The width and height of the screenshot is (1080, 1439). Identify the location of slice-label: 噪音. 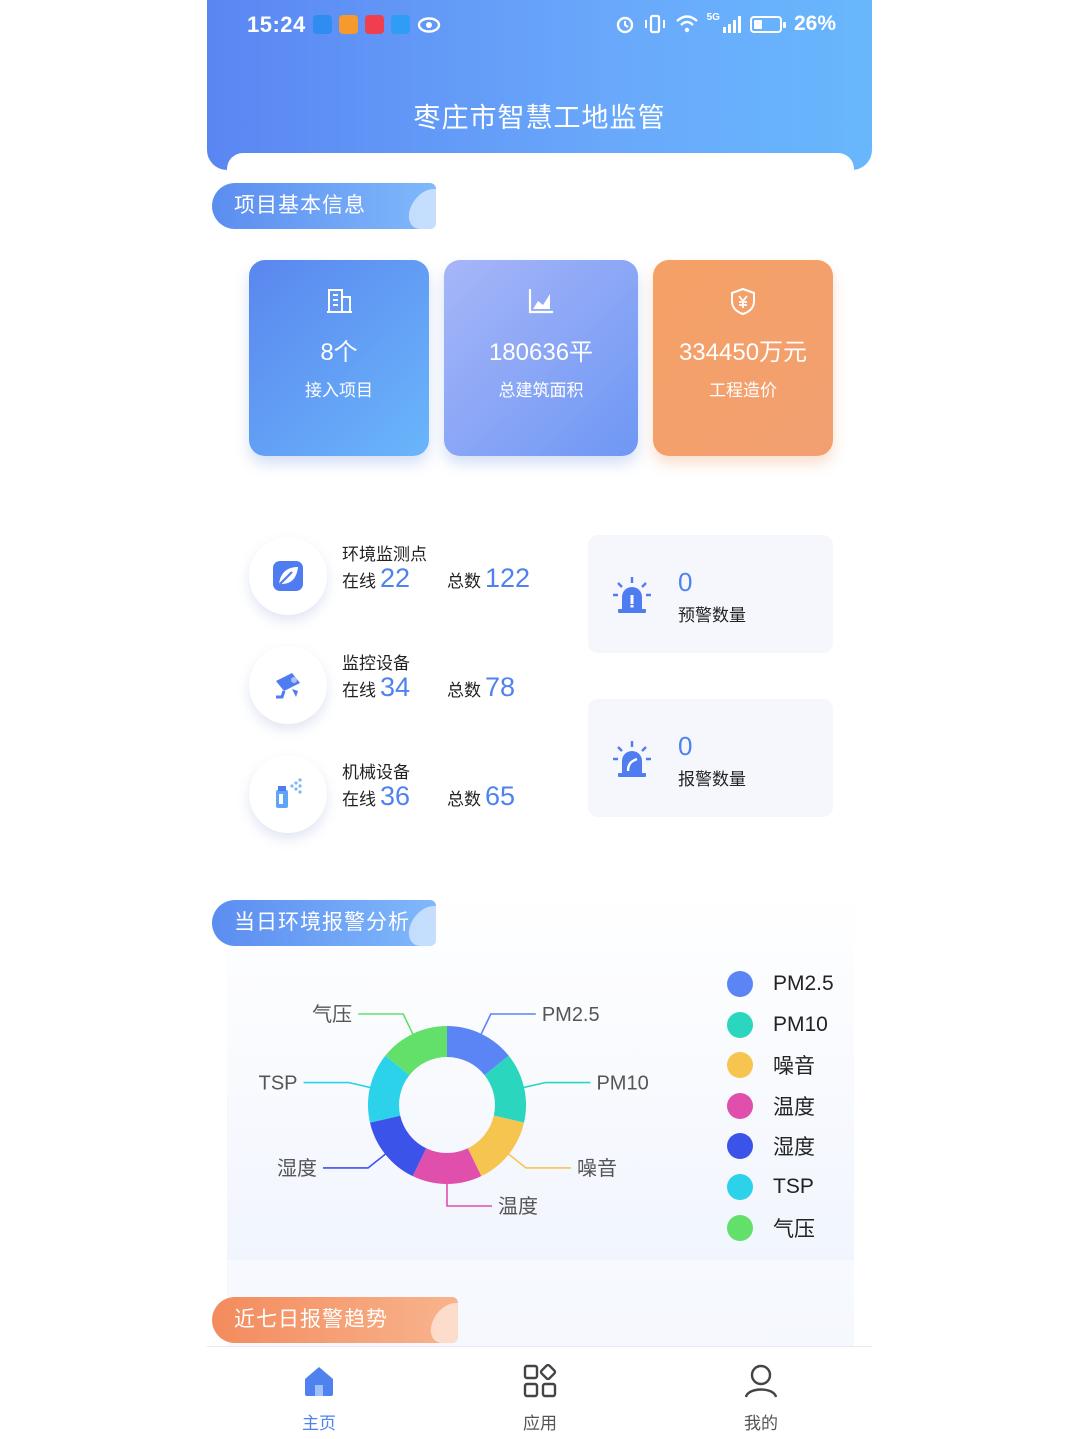
(597, 1168).